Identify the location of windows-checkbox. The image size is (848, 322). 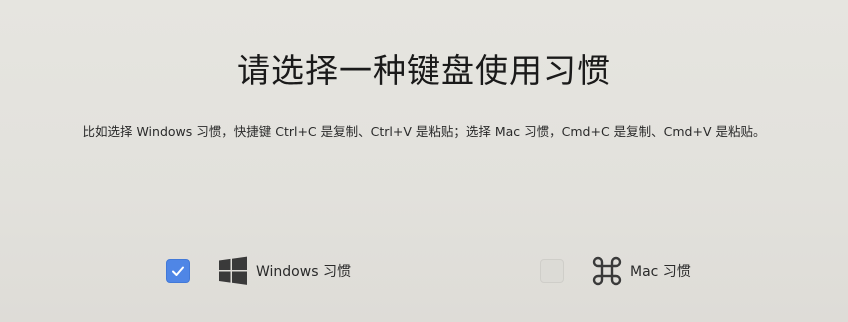
(178, 271).